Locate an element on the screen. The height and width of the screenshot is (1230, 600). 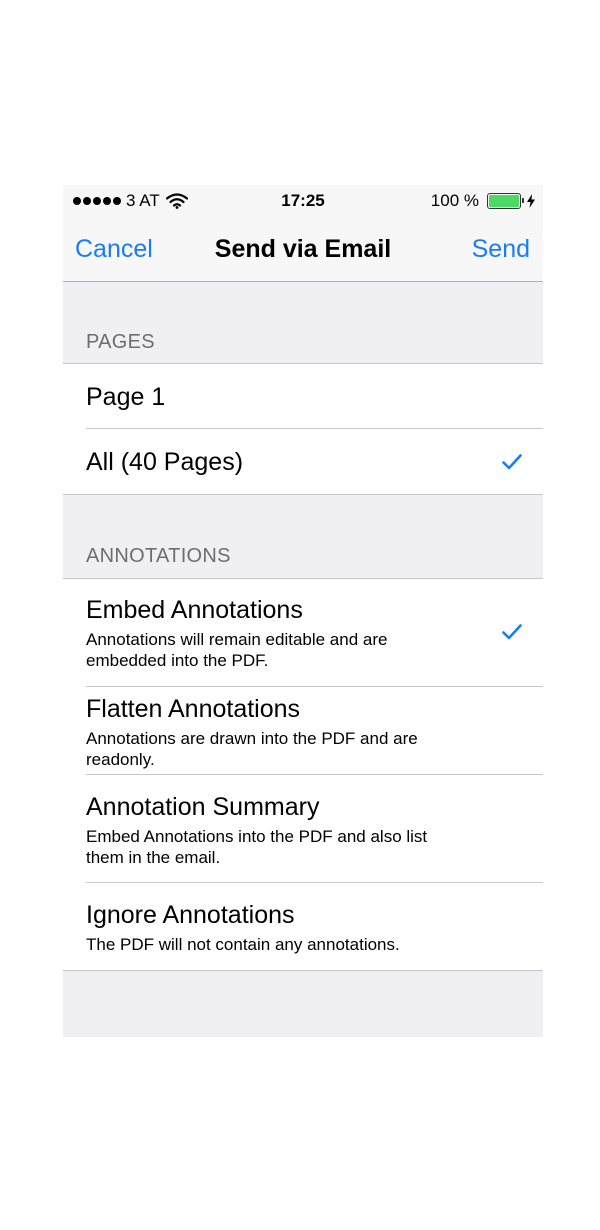
send-button: Send is located at coordinates (501, 249).